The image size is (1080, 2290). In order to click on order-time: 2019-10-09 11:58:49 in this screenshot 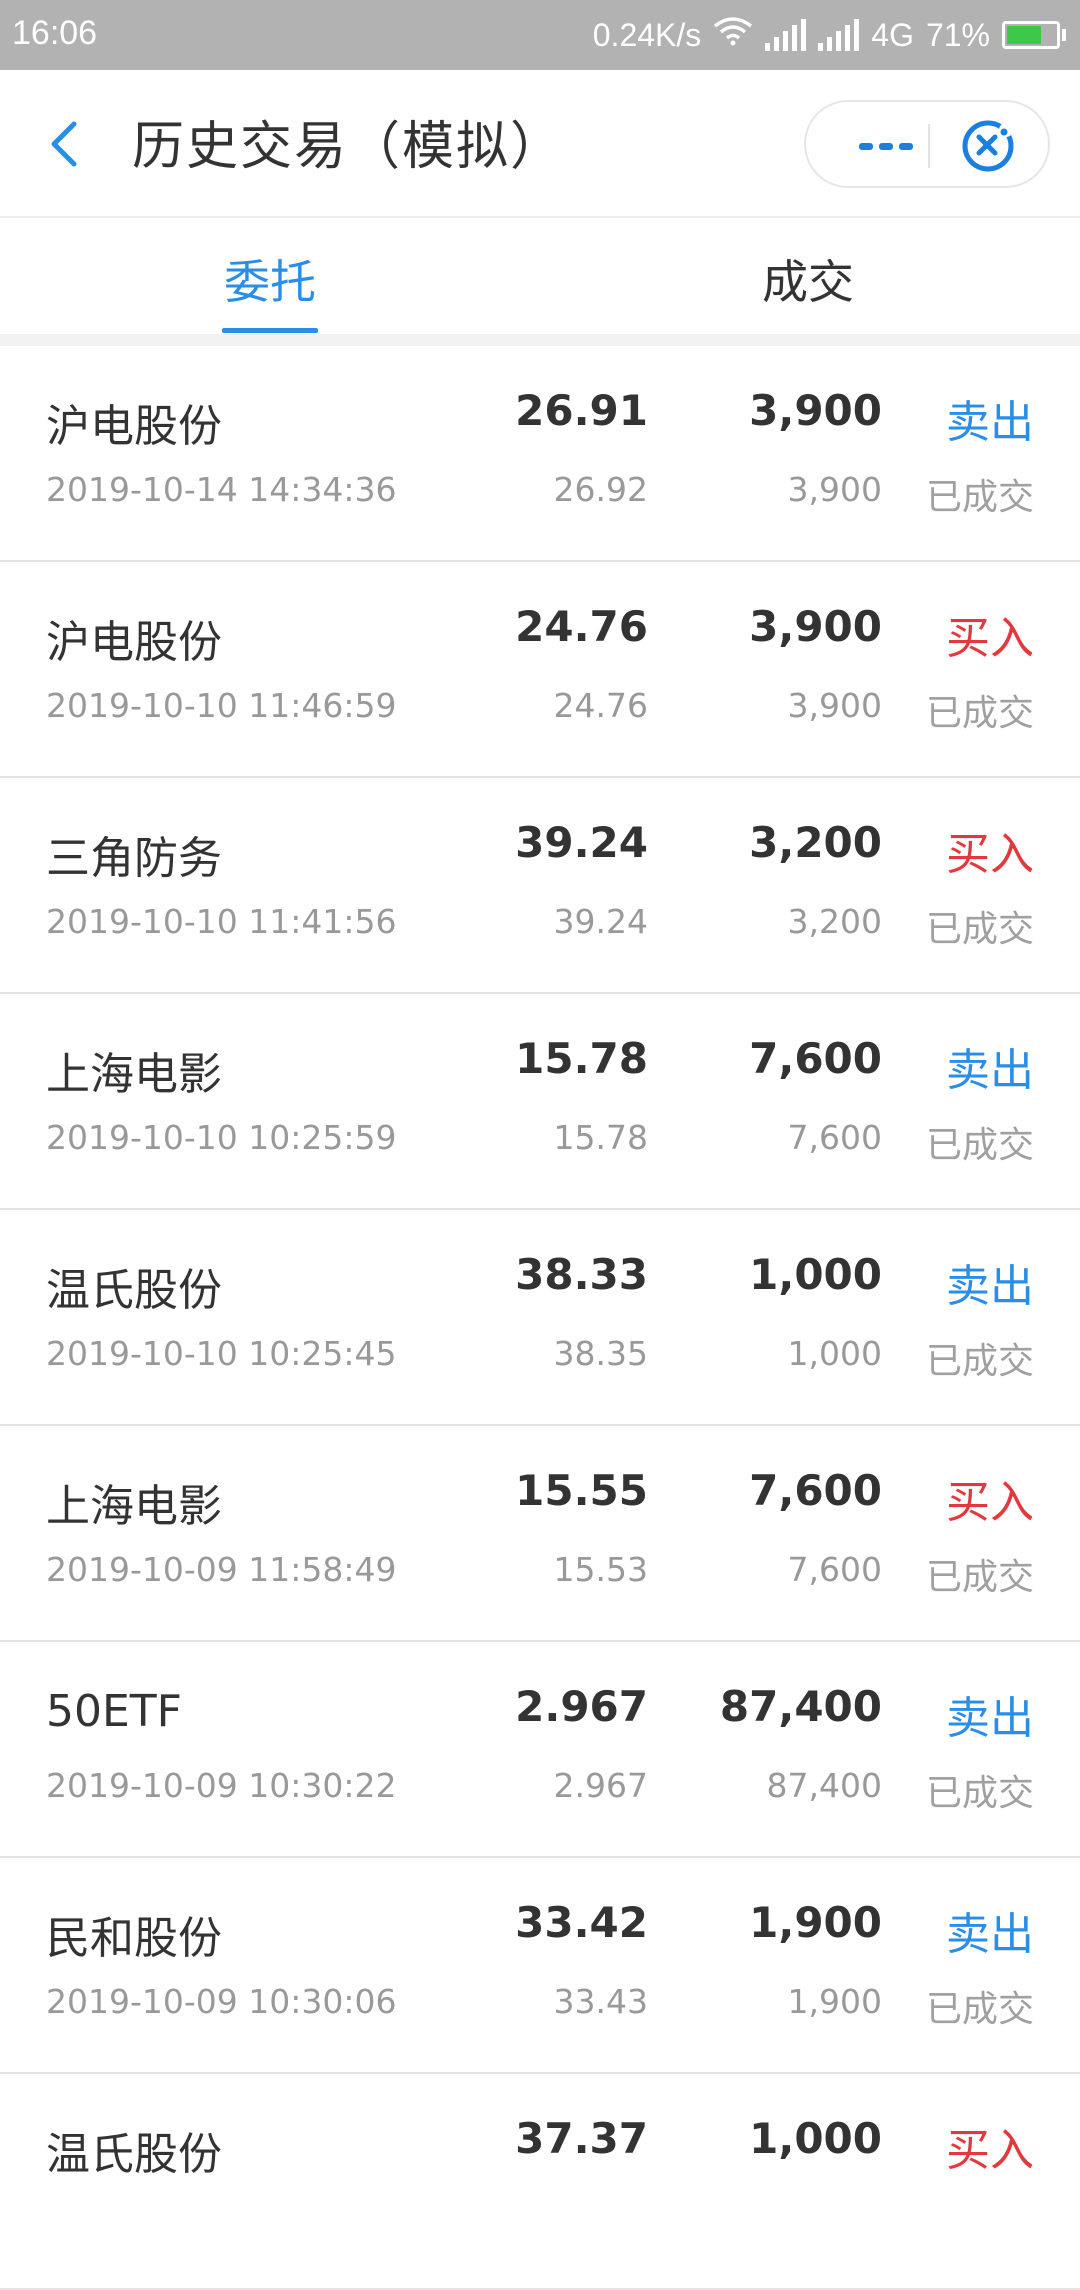, I will do `click(221, 1569)`.